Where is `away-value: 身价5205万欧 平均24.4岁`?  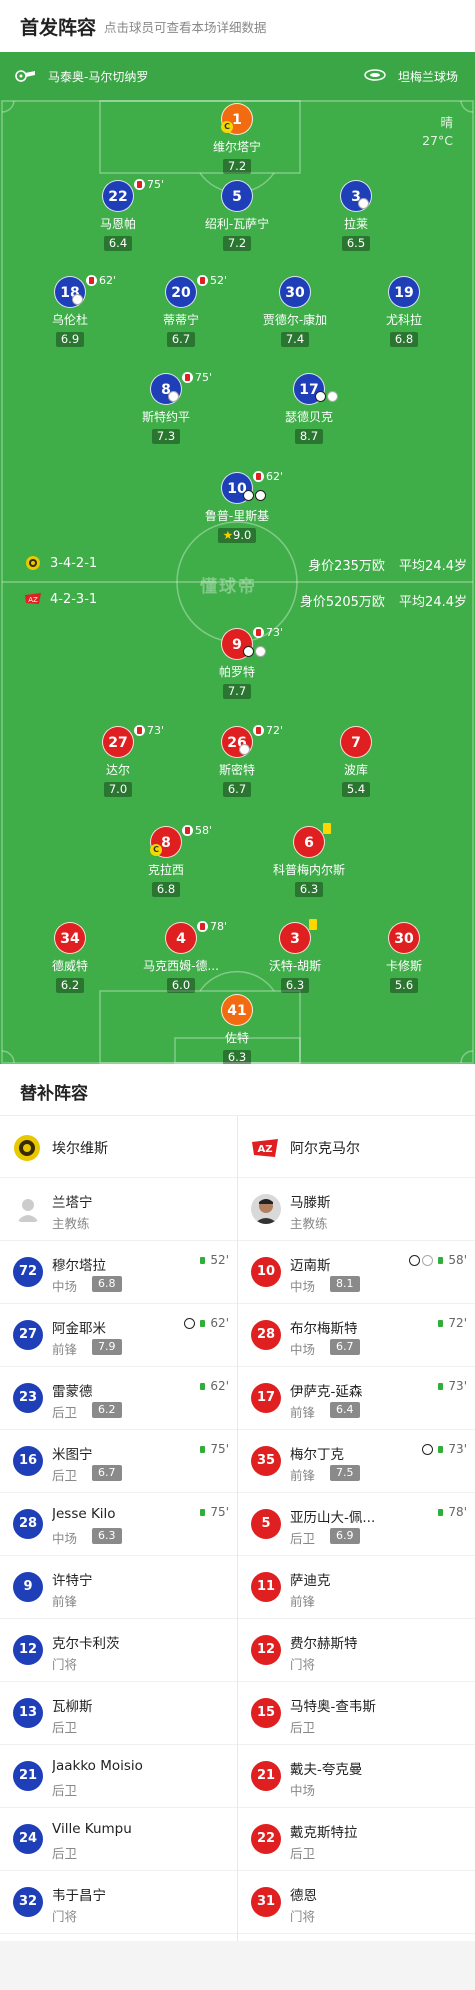 away-value: 身价5205万欧 平均24.4岁 is located at coordinates (383, 600).